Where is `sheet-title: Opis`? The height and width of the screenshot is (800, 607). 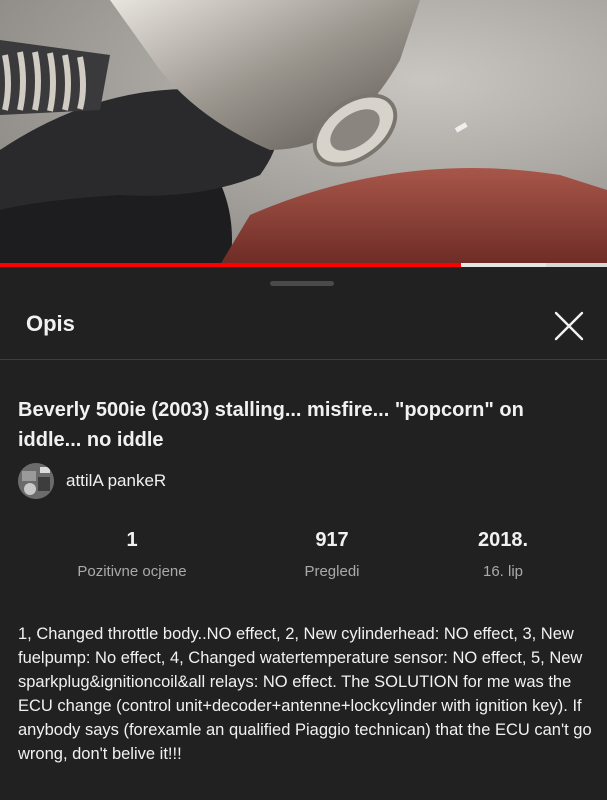 sheet-title: Opis is located at coordinates (50, 323).